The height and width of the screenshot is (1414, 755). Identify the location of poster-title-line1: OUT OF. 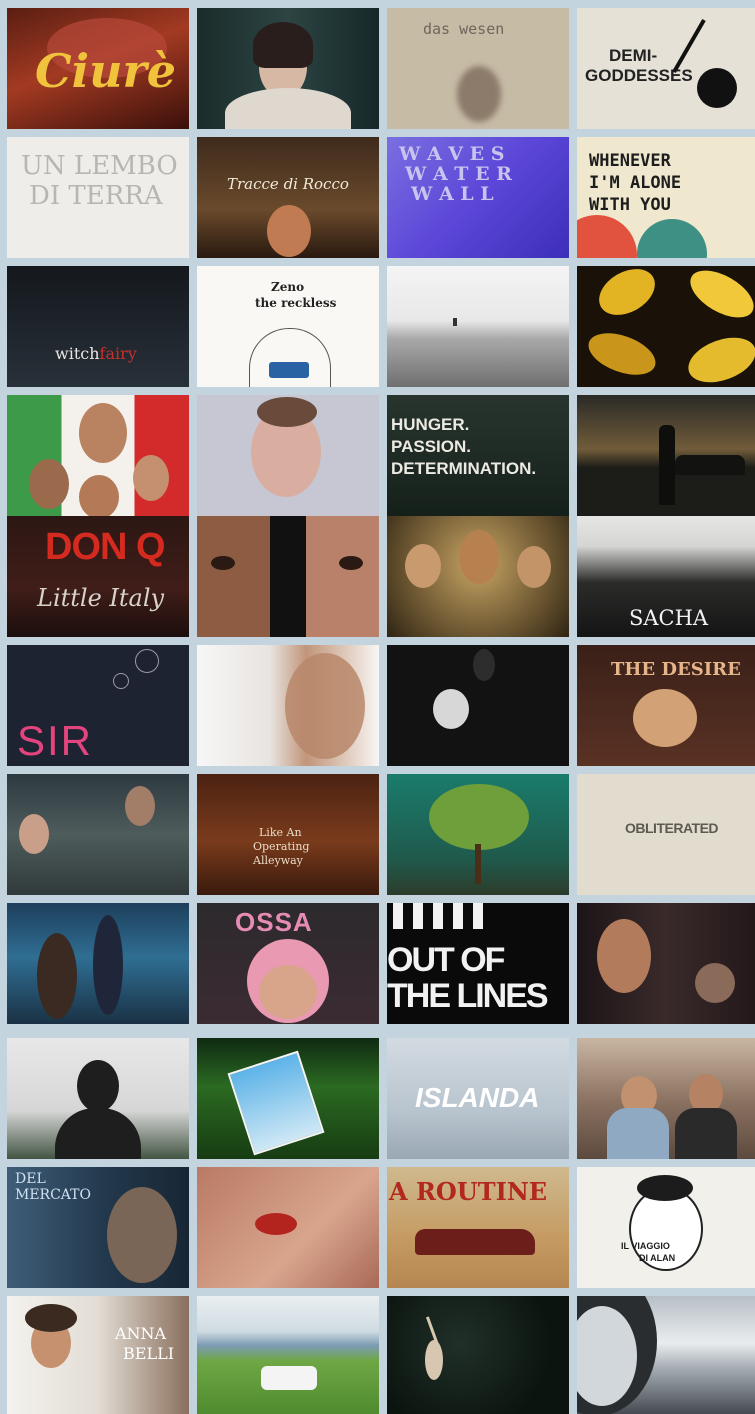
(446, 960).